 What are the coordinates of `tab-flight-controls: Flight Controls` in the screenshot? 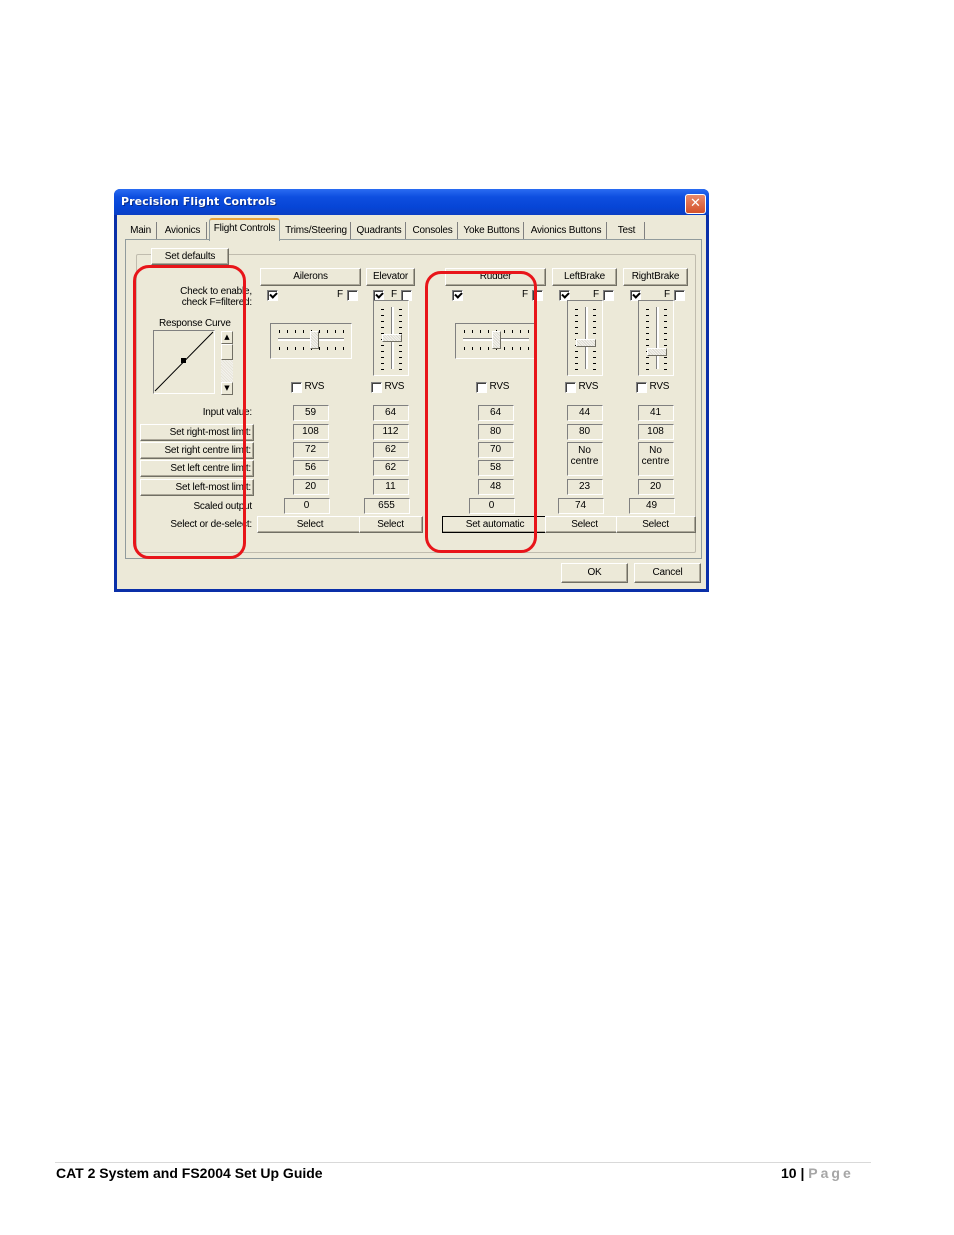 It's located at (244, 229).